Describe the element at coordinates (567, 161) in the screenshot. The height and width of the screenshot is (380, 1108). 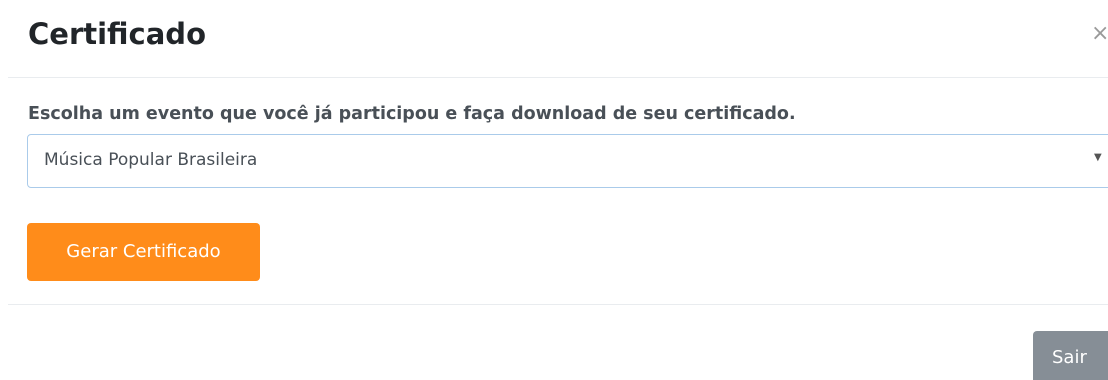
I see `event-select: Música Popular Brasileira ▼` at that location.